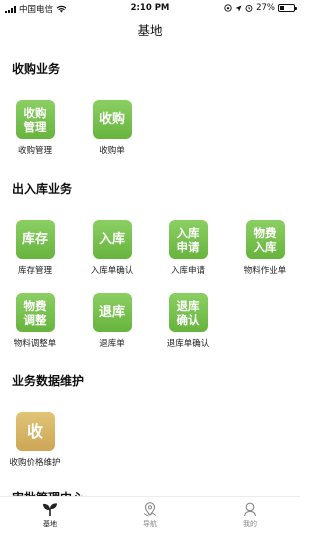 Image resolution: width=320 pixels, height=533 pixels. I want to click on battery-percent: 27%, so click(265, 8).